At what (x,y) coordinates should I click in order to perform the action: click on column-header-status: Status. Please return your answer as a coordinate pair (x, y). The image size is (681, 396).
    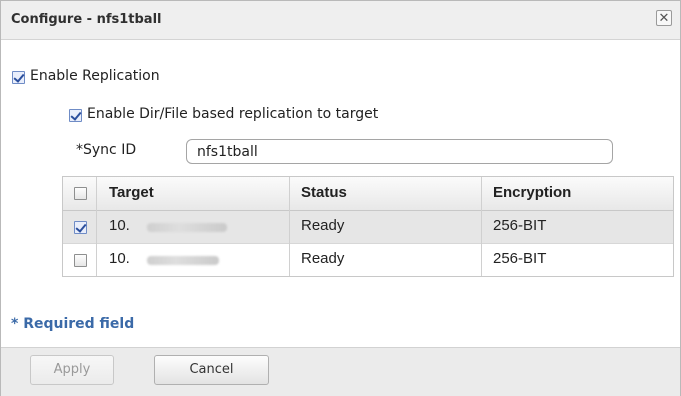
    Looking at the image, I should click on (324, 192).